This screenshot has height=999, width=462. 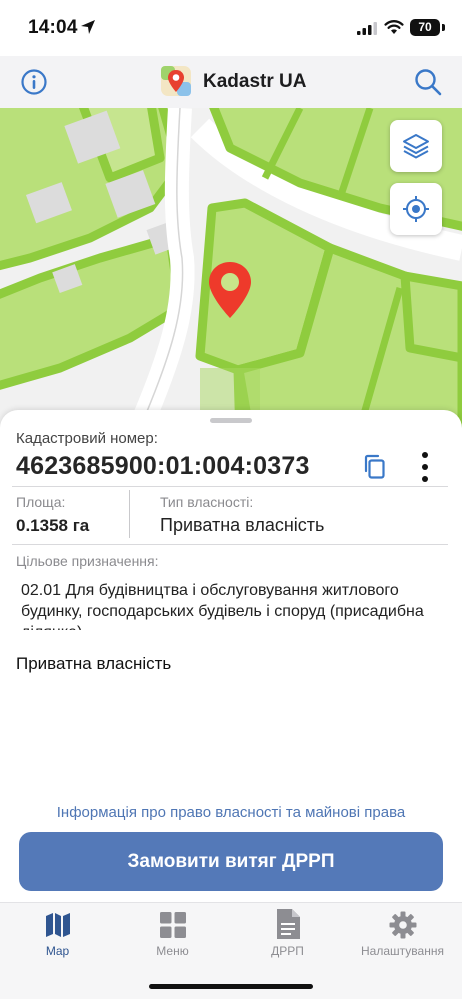 I want to click on tab-label: ДРРП, so click(x=287, y=951).